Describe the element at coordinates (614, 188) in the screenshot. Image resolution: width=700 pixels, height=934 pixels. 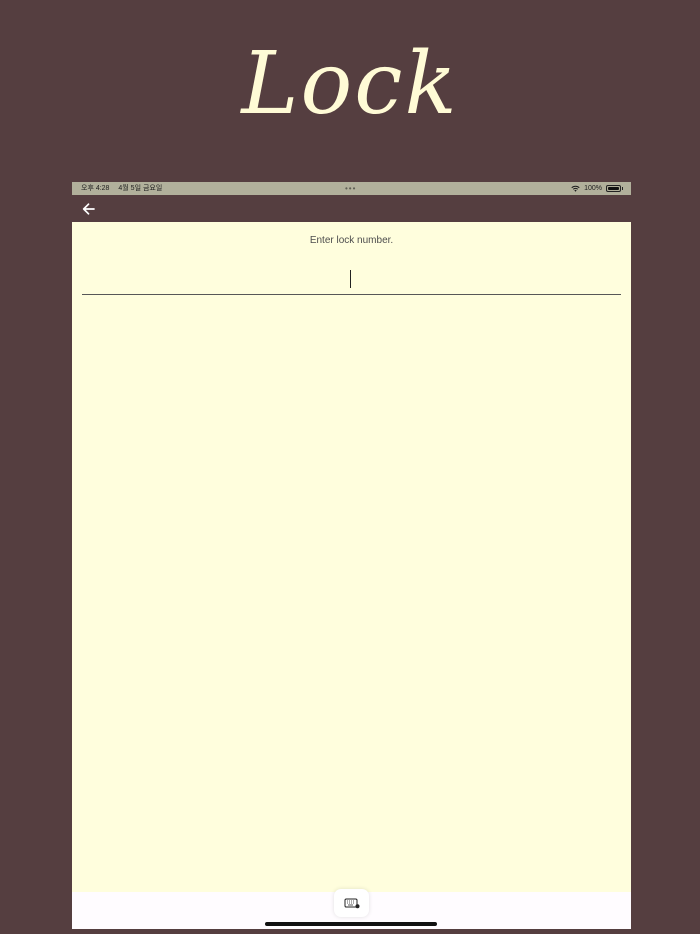
I see `battery-icon` at that location.